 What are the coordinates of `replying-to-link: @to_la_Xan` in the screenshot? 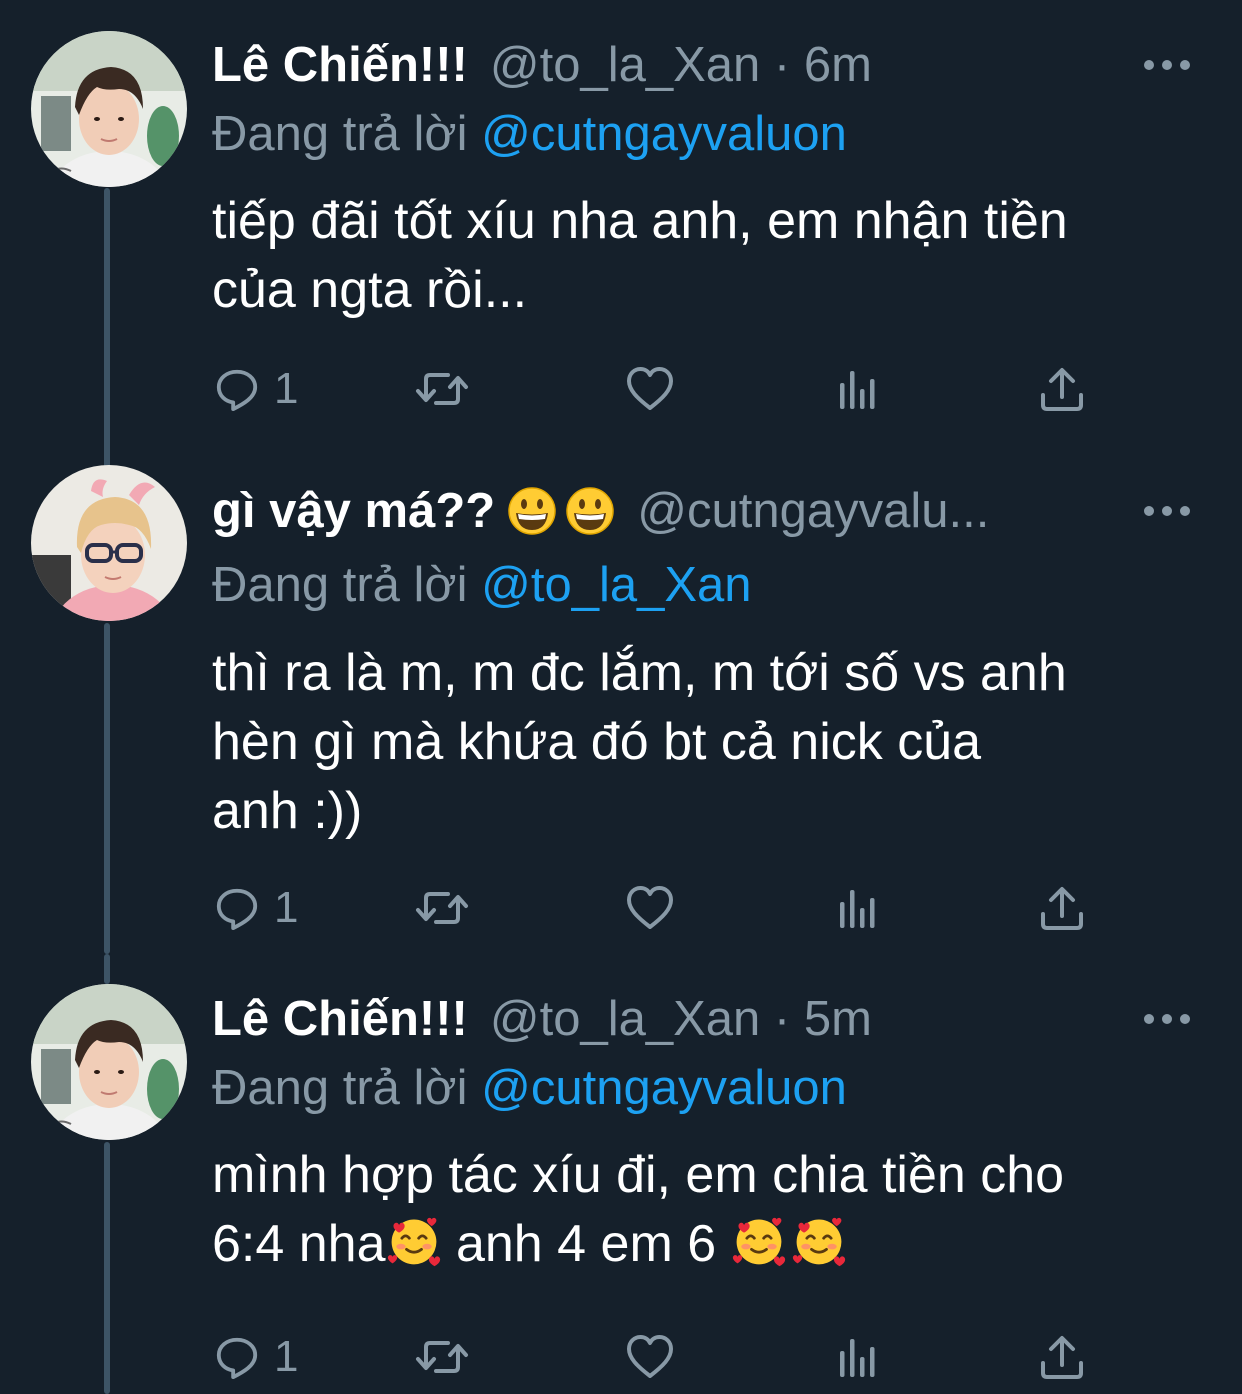 It's located at (616, 585).